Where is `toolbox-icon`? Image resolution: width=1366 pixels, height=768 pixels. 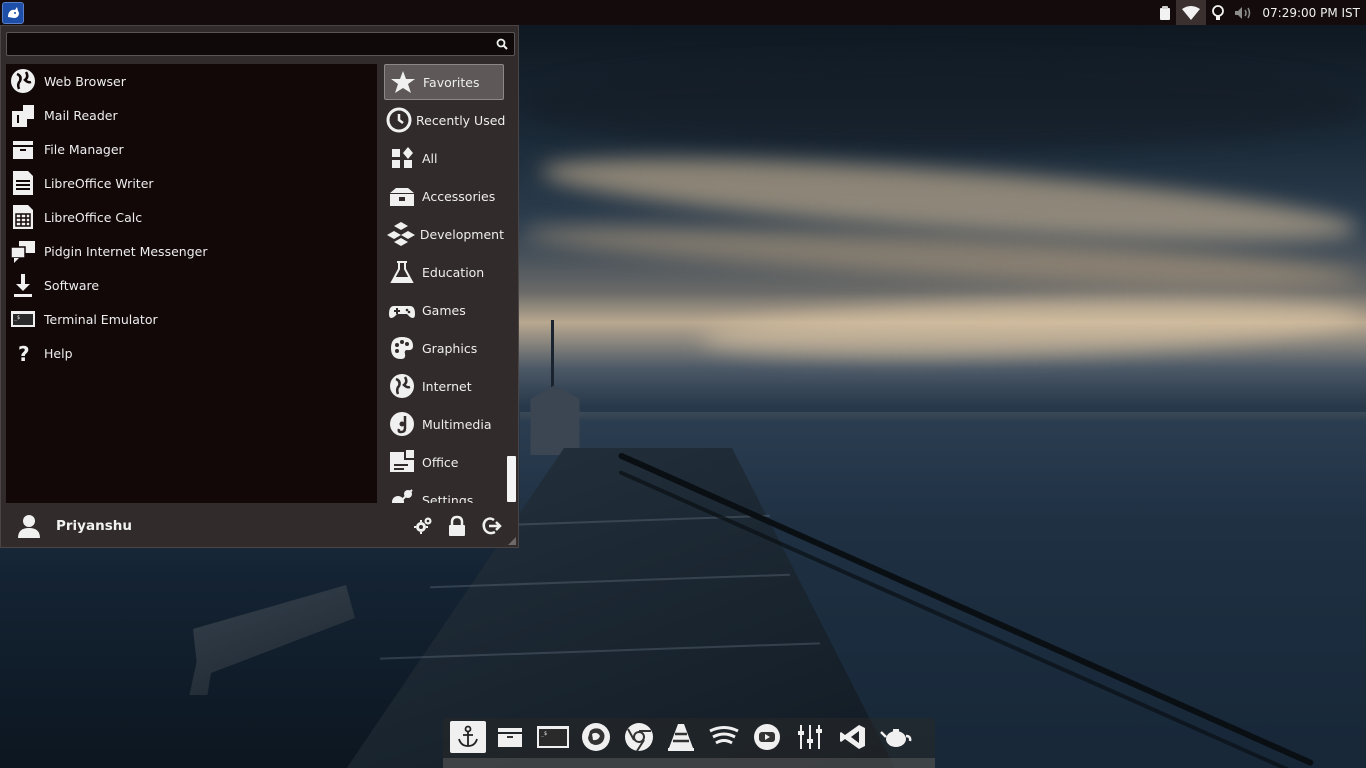 toolbox-icon is located at coordinates (402, 196).